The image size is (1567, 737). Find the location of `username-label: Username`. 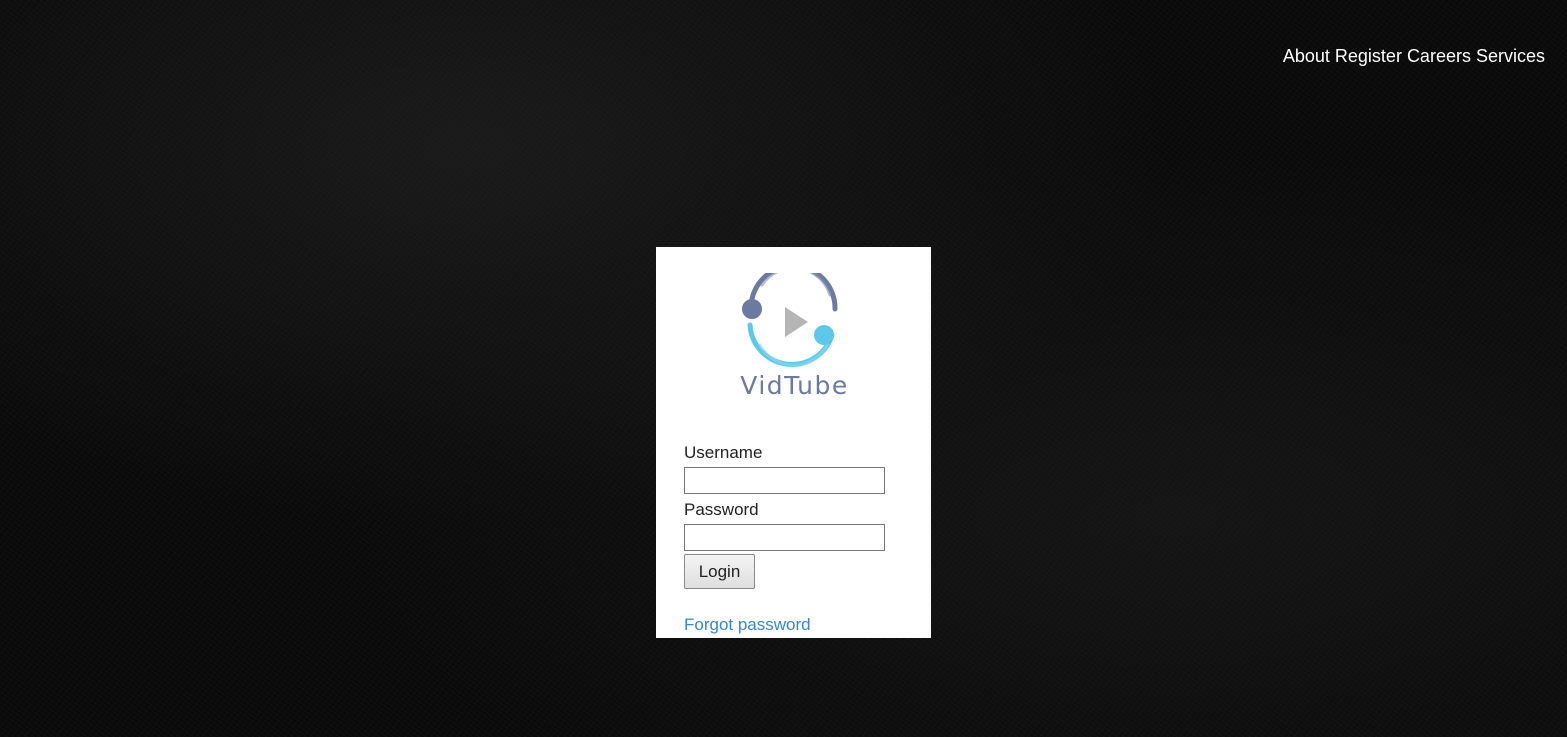

username-label: Username is located at coordinates (723, 452).